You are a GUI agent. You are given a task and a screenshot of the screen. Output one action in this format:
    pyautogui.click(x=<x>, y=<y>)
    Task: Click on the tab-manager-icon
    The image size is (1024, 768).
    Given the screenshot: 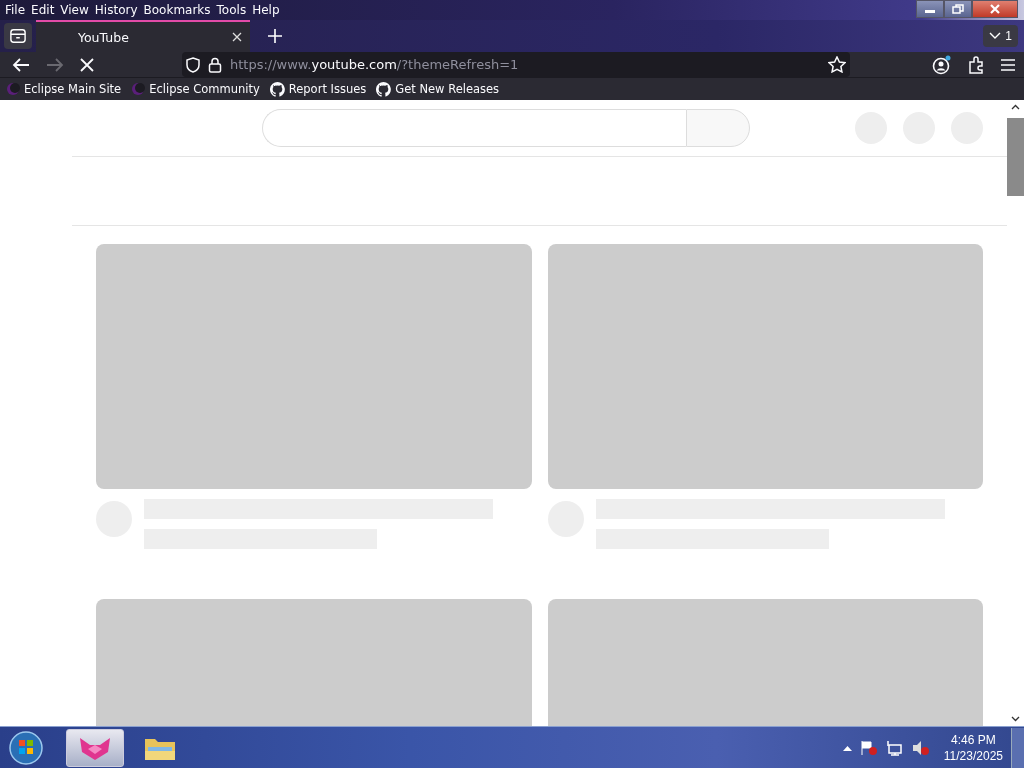 What is the action you would take?
    pyautogui.click(x=18, y=36)
    